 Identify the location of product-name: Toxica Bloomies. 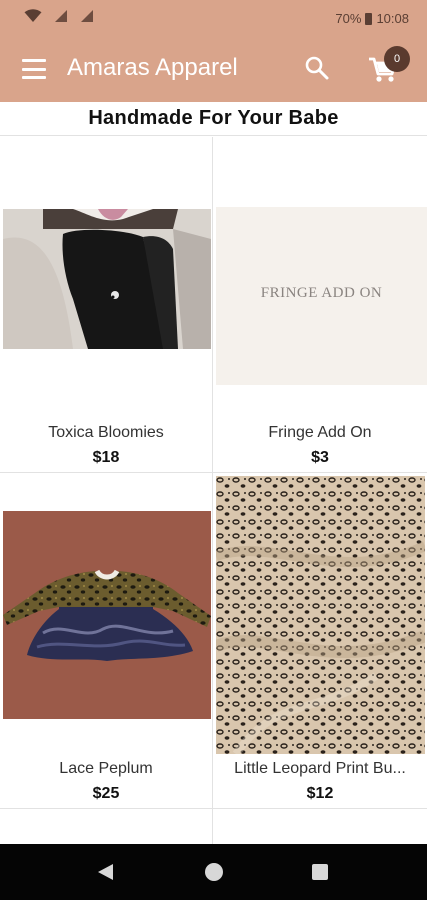
(106, 432).